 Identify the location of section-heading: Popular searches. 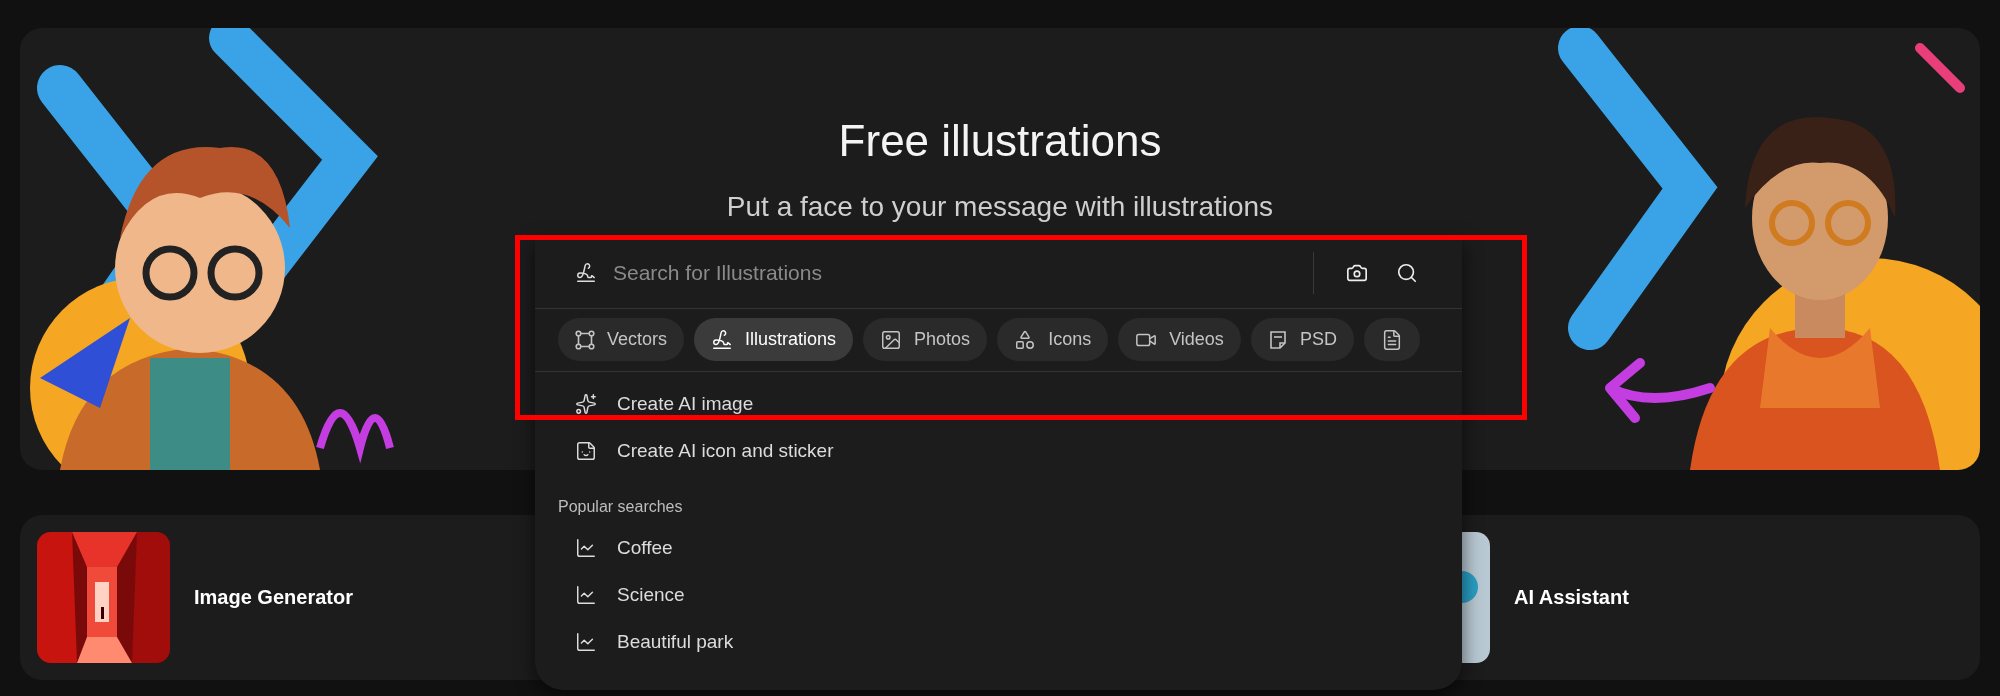
(620, 507).